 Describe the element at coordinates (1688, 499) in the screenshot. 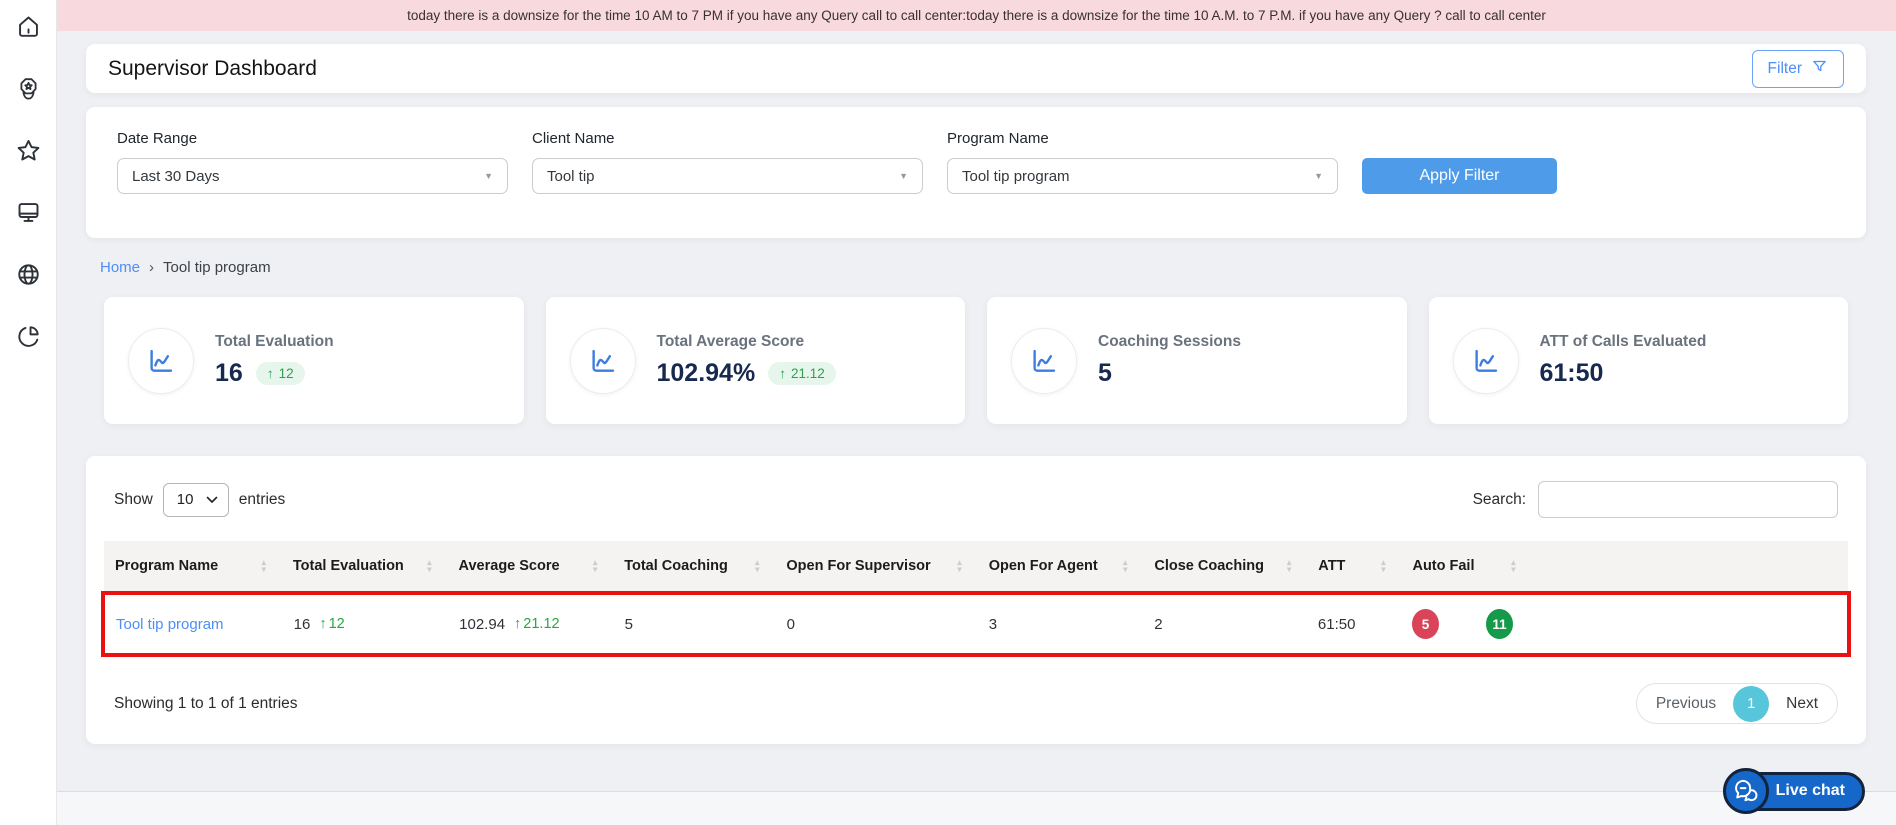

I see `search-input` at that location.